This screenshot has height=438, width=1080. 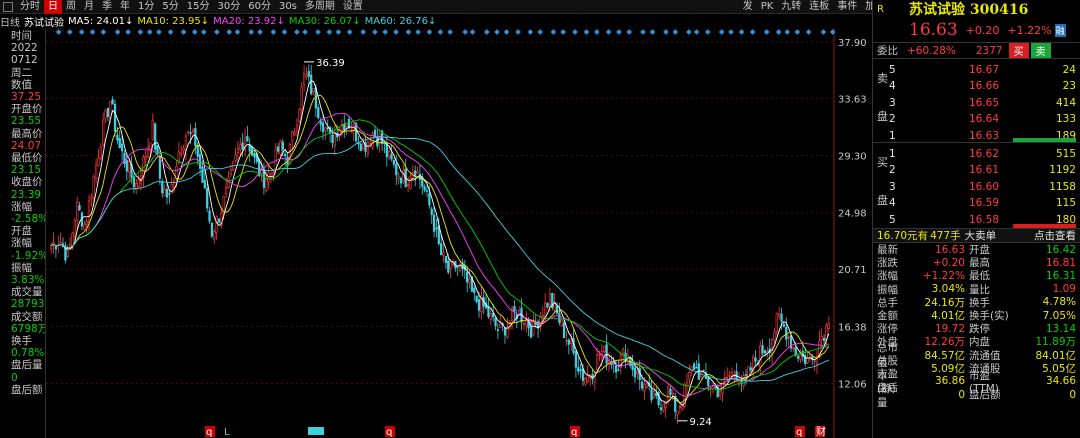 I want to click on period-tab-12: 多周期, so click(x=320, y=7).